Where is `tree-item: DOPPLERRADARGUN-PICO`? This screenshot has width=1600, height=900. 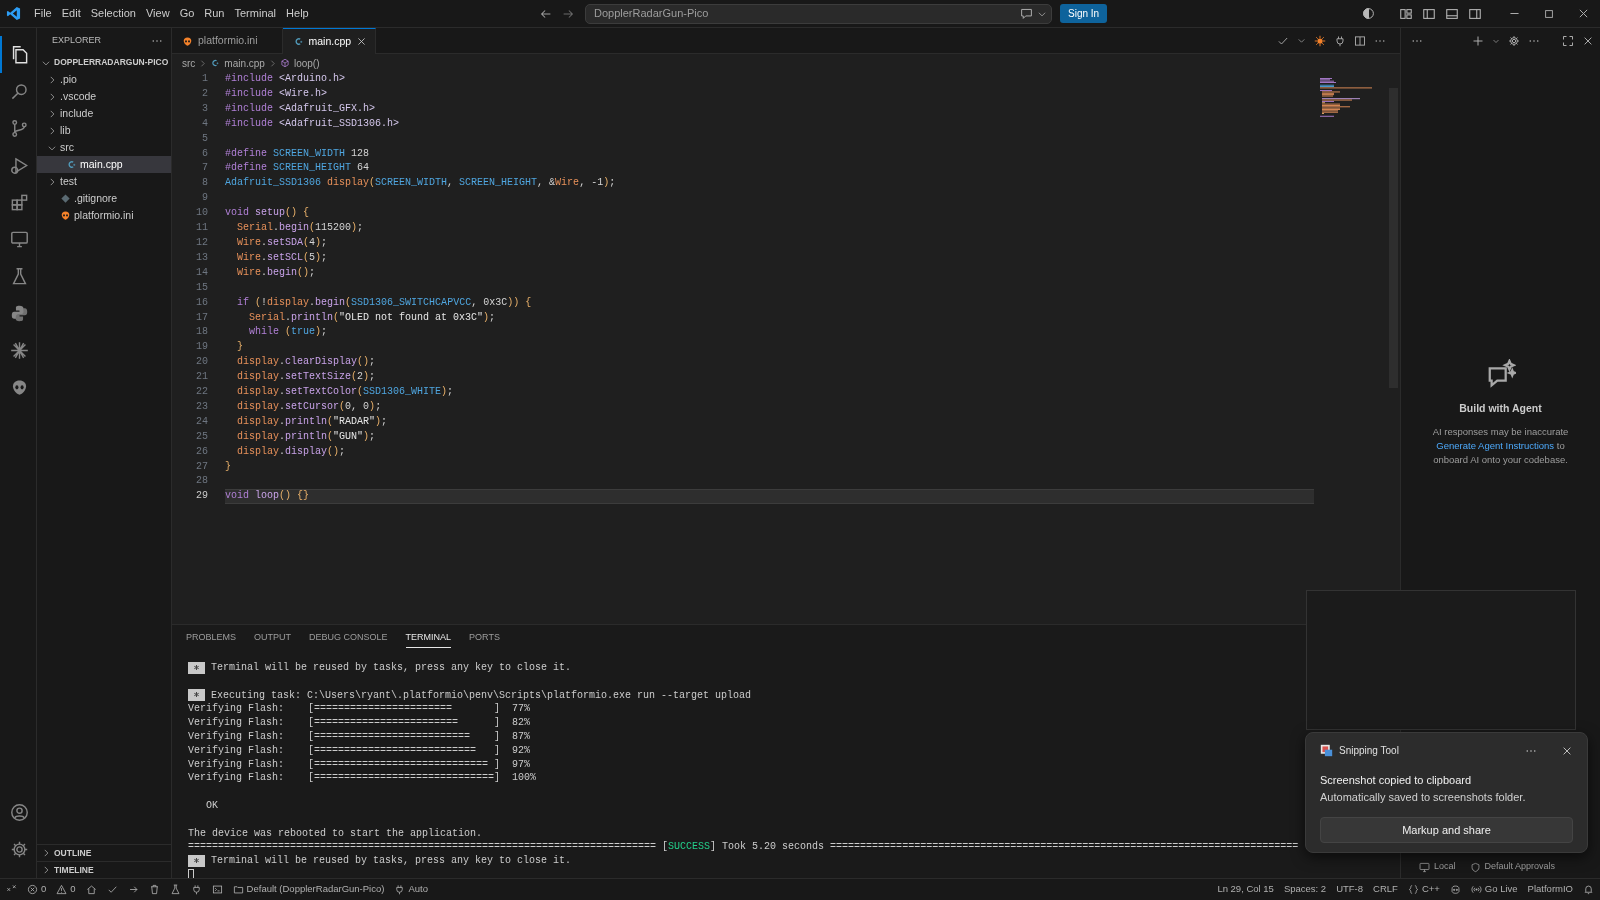
tree-item: DOPPLERRADARGUN-PICO is located at coordinates (104, 62).